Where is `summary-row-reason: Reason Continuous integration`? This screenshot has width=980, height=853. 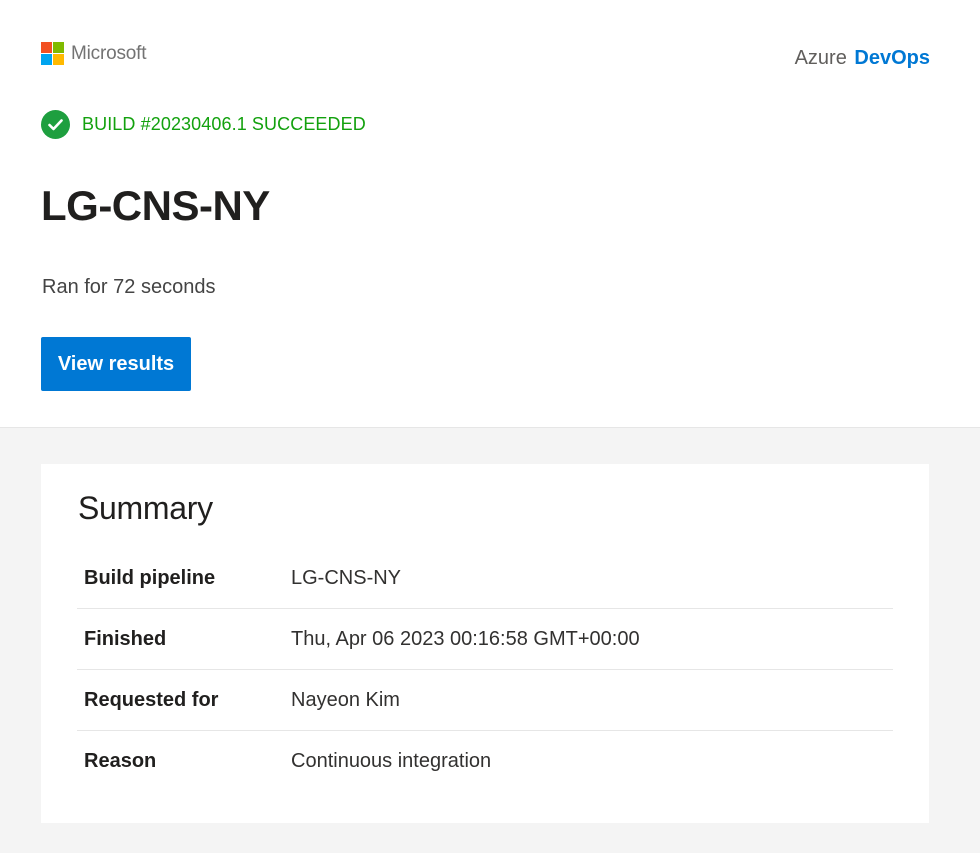 summary-row-reason: Reason Continuous integration is located at coordinates (485, 761).